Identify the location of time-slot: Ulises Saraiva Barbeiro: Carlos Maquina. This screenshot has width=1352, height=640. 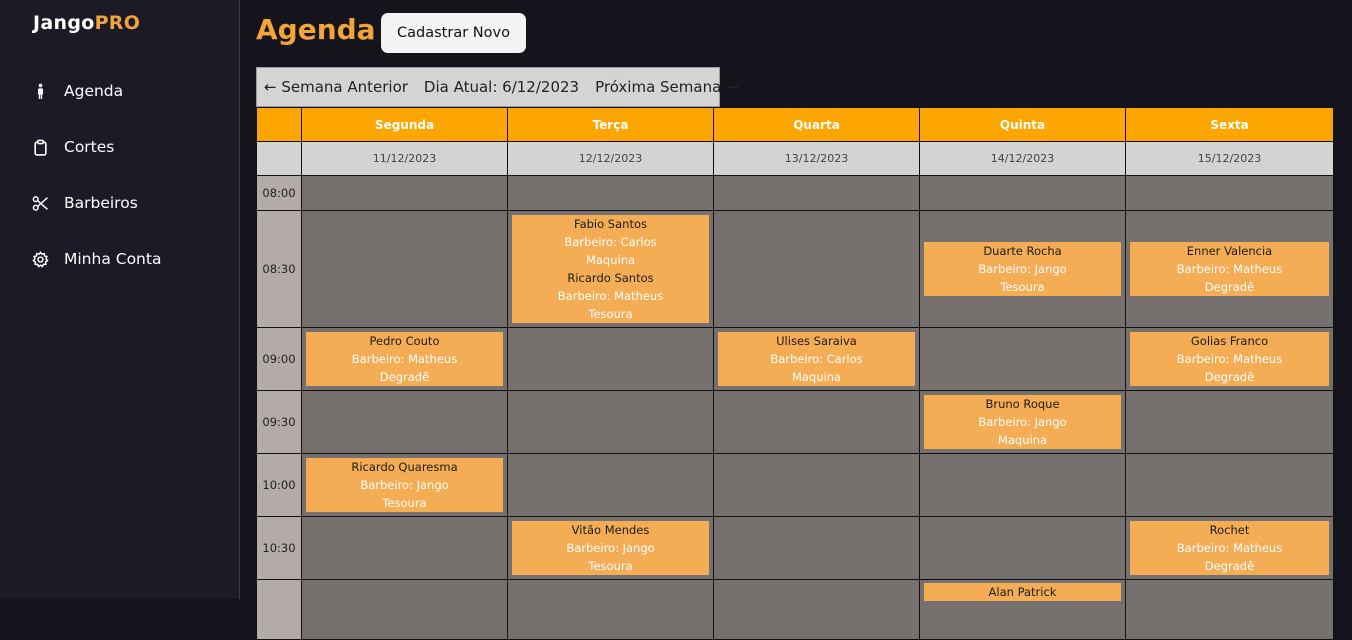
(816, 359).